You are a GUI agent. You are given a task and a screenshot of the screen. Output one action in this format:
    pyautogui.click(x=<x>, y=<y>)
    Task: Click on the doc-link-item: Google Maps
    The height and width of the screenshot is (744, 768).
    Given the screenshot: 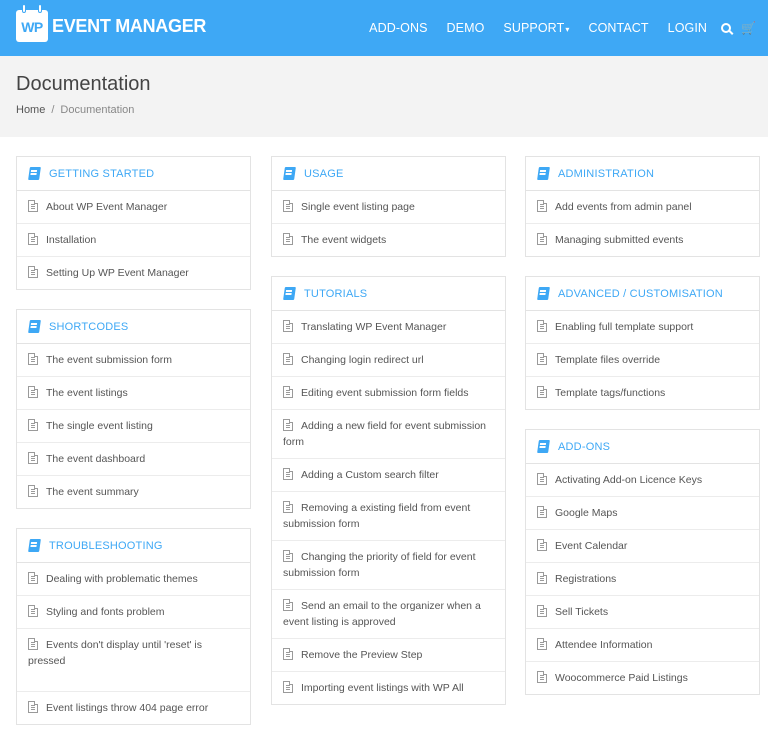 What is the action you would take?
    pyautogui.click(x=642, y=512)
    